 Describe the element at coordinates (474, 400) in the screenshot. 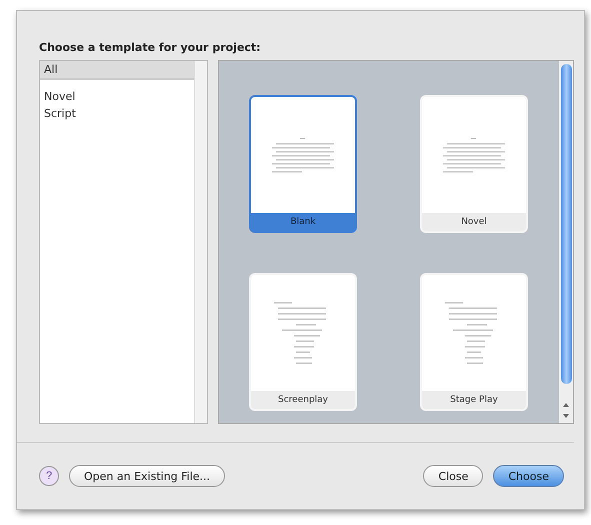

I see `template-label: Stage Play` at that location.